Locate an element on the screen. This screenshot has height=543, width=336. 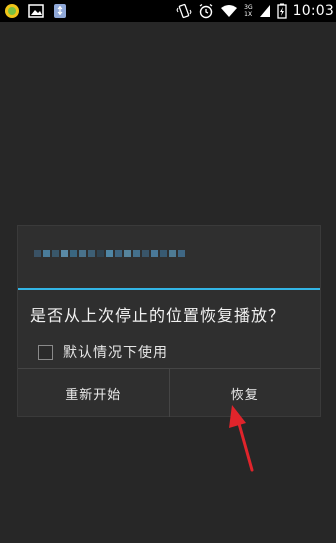
restart-button: 重新开始 is located at coordinates (93, 393).